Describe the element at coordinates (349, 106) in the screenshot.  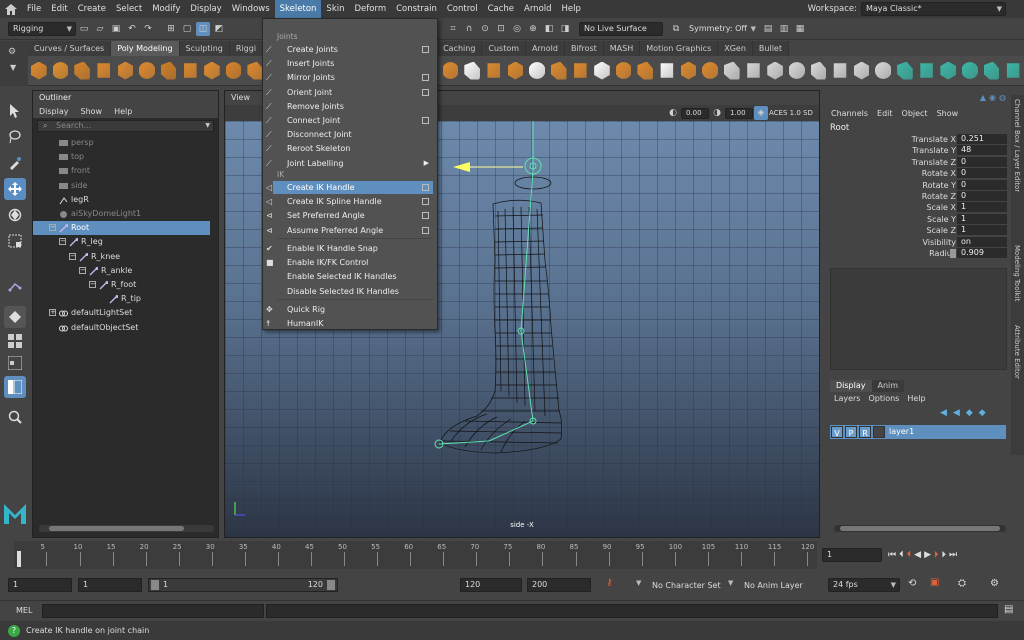
I see `menu-item-remove-joints: ⟋ Remove Joints` at that location.